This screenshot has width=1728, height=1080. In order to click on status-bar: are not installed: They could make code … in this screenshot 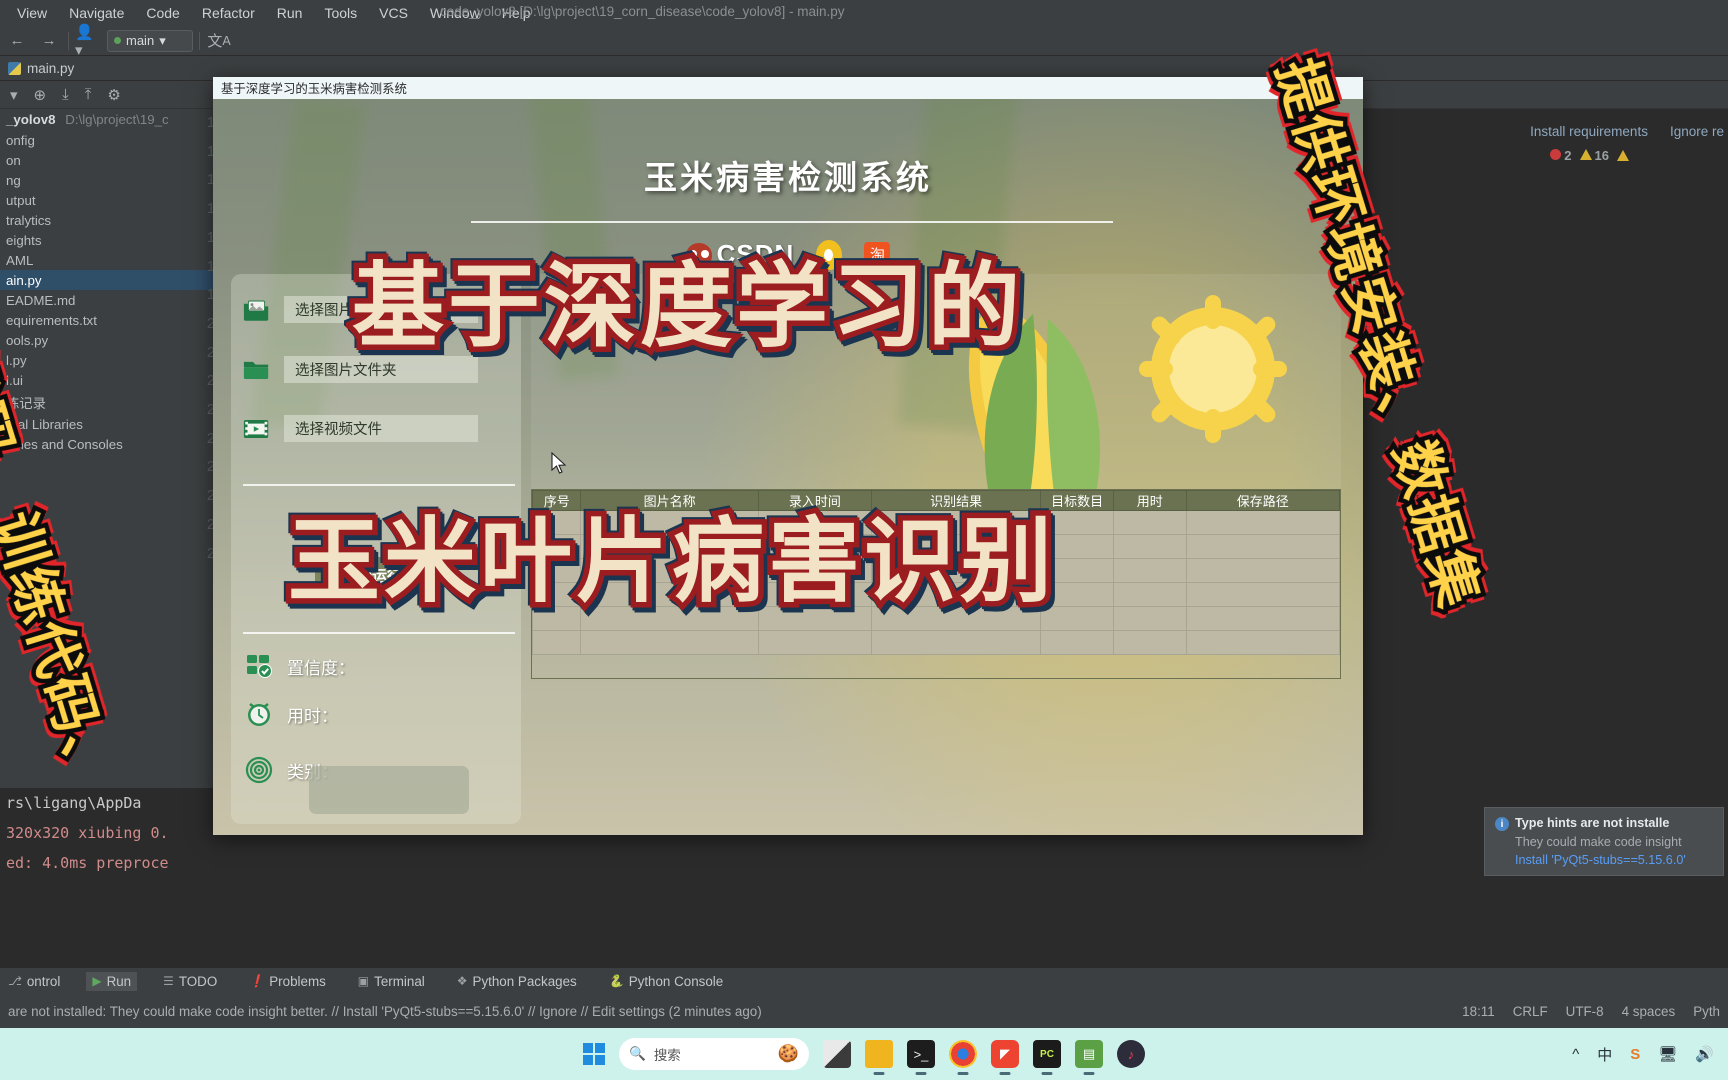, I will do `click(864, 1011)`.